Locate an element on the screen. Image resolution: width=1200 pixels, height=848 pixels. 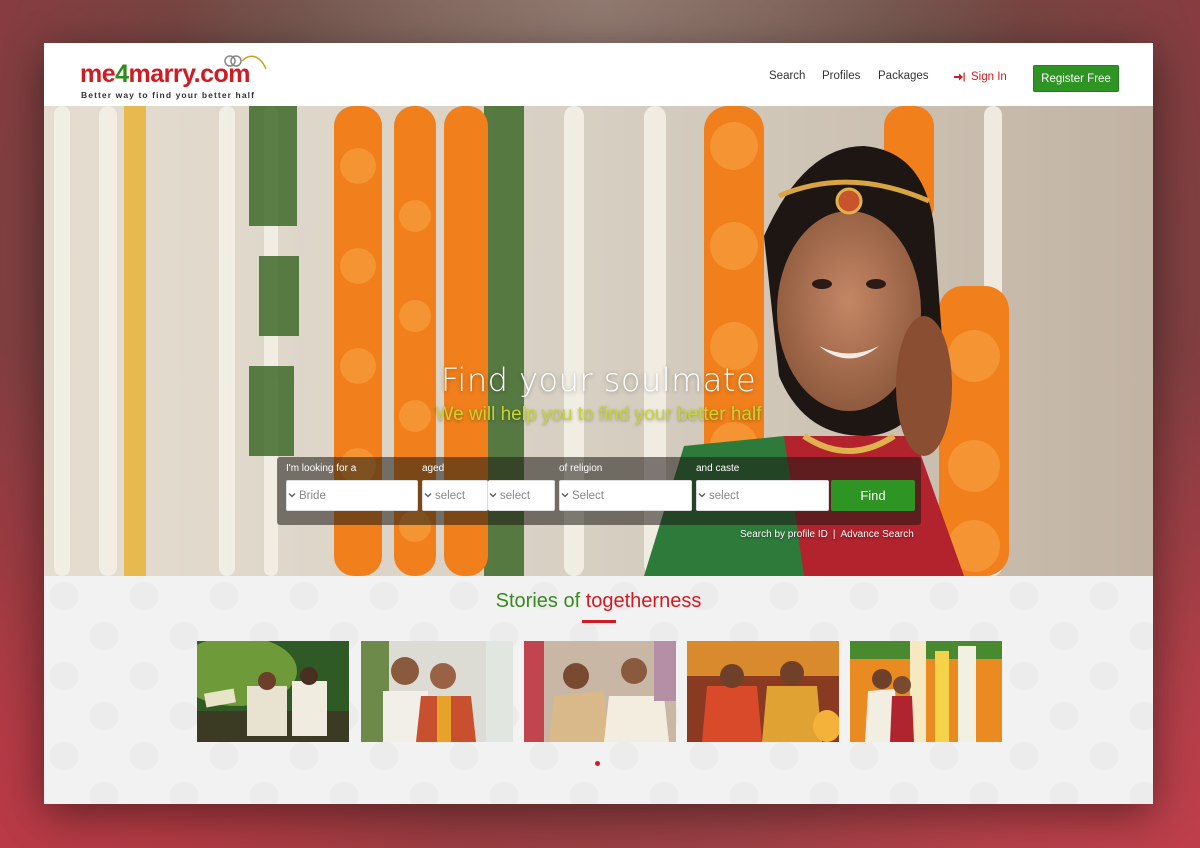
find-button: Find is located at coordinates (873, 495).